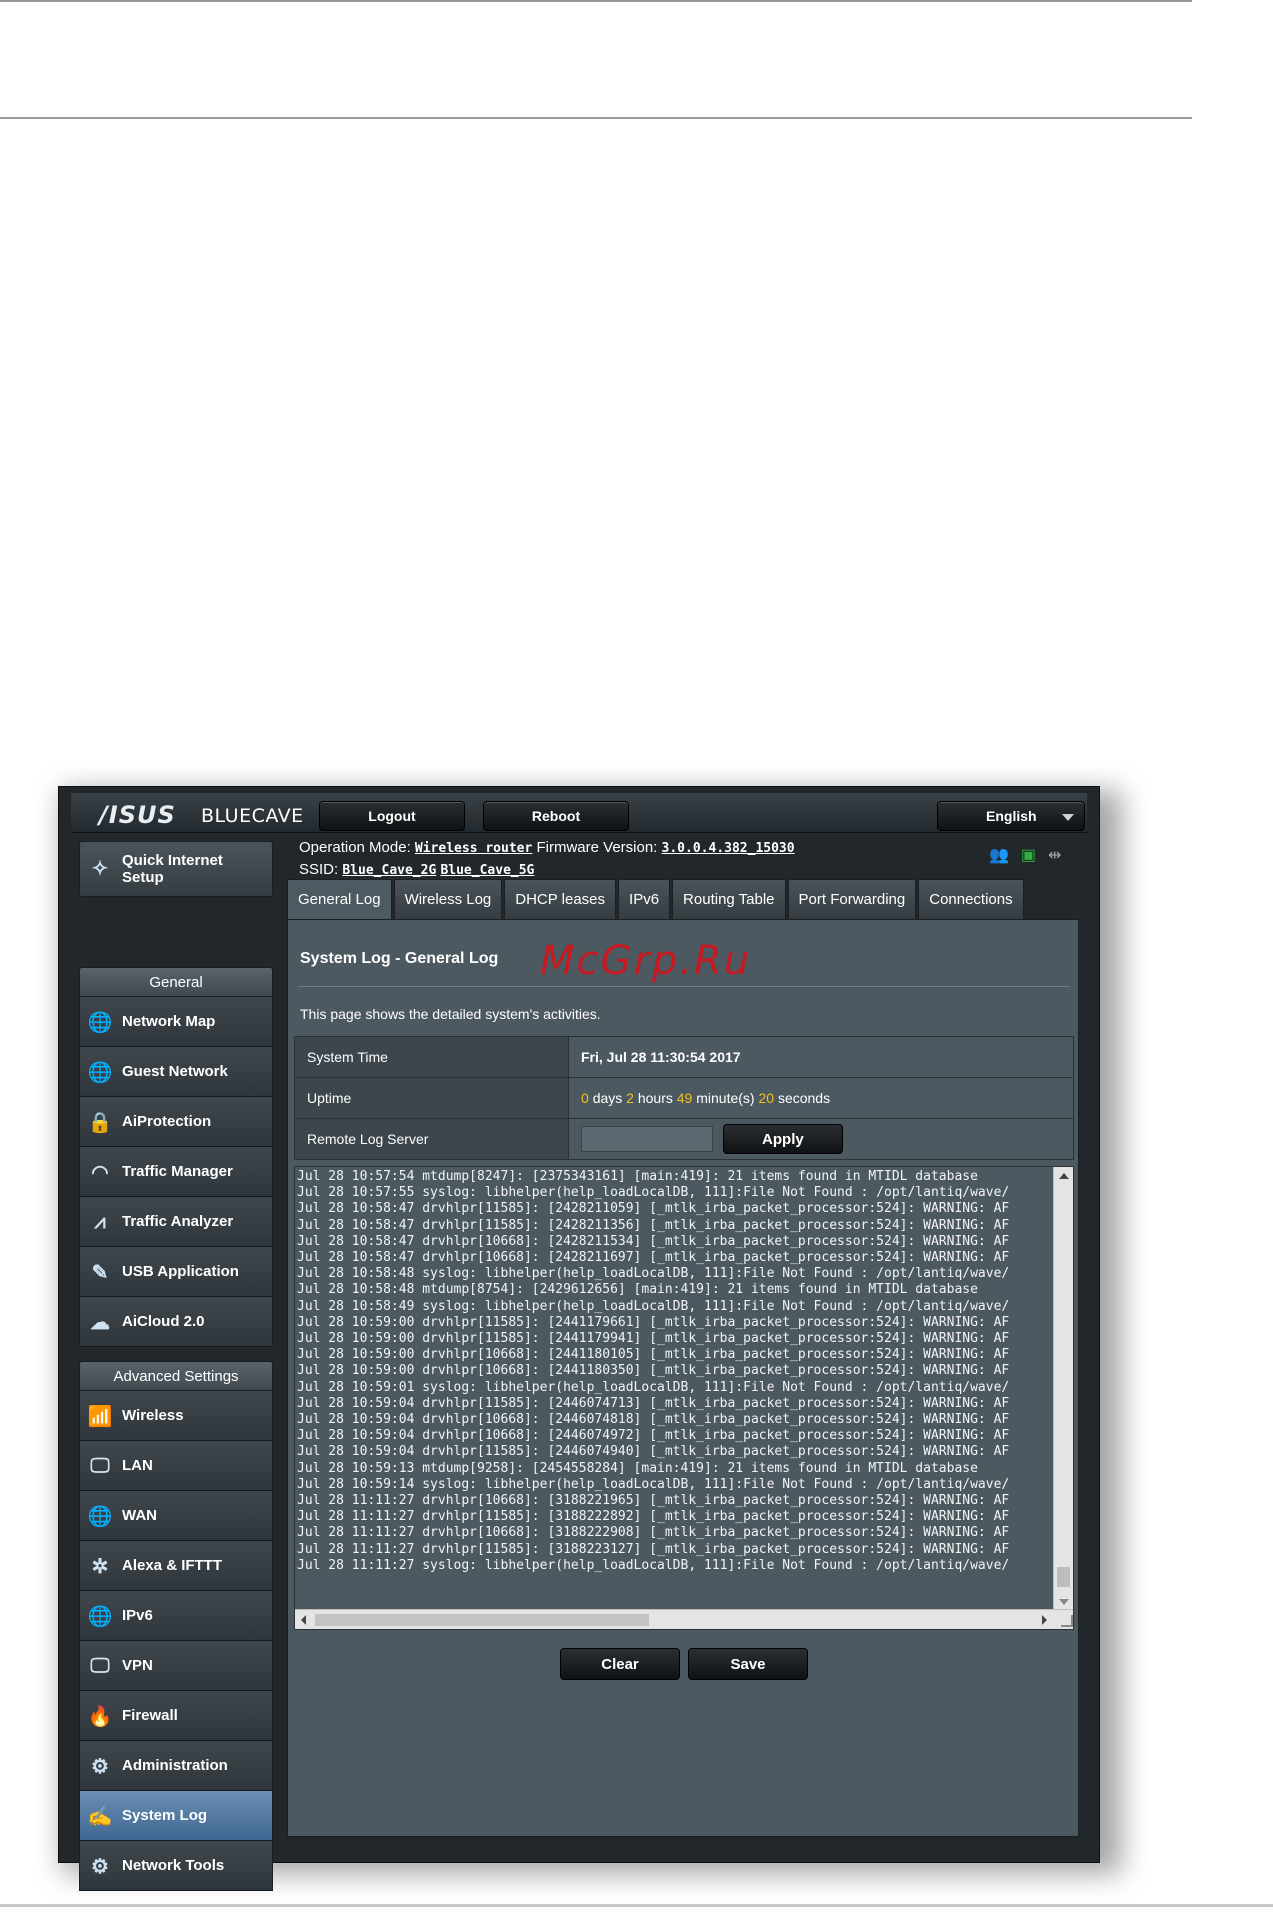 This screenshot has width=1273, height=1915. Describe the element at coordinates (473, 848) in the screenshot. I see `operation-mode-link: Wireless router` at that location.